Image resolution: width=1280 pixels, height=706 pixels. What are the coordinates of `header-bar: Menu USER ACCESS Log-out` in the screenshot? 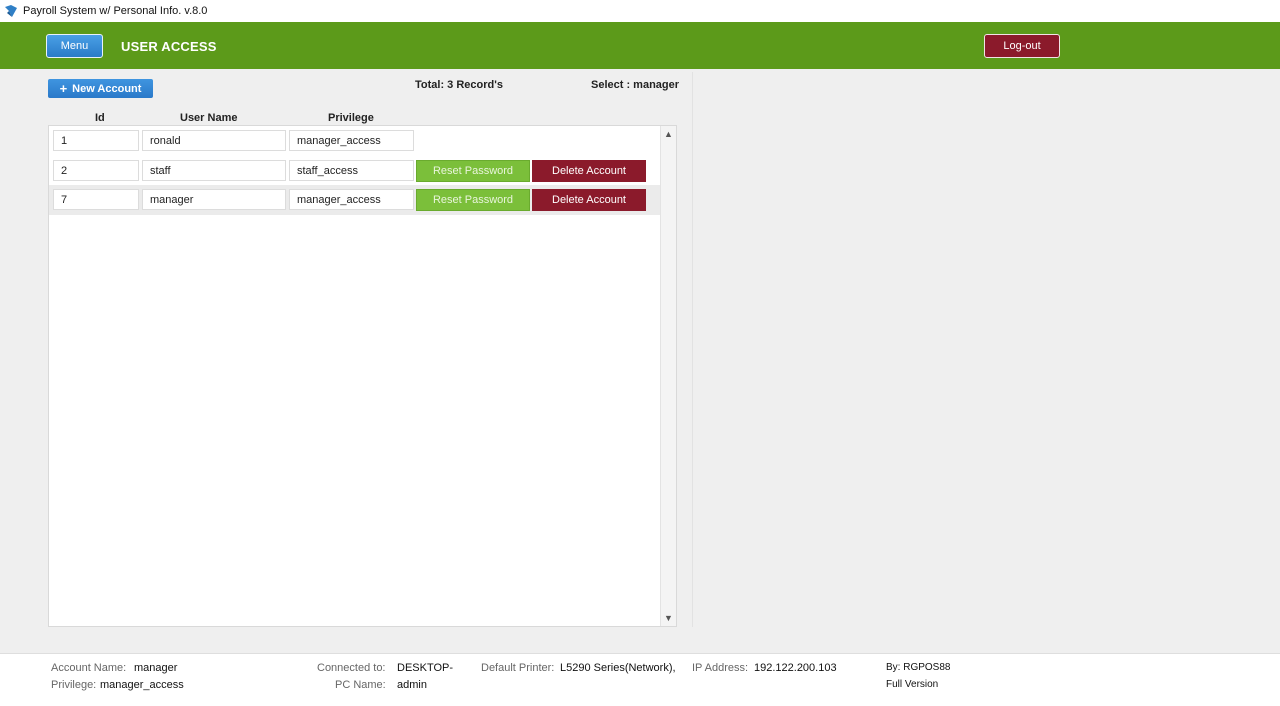 It's located at (640, 45).